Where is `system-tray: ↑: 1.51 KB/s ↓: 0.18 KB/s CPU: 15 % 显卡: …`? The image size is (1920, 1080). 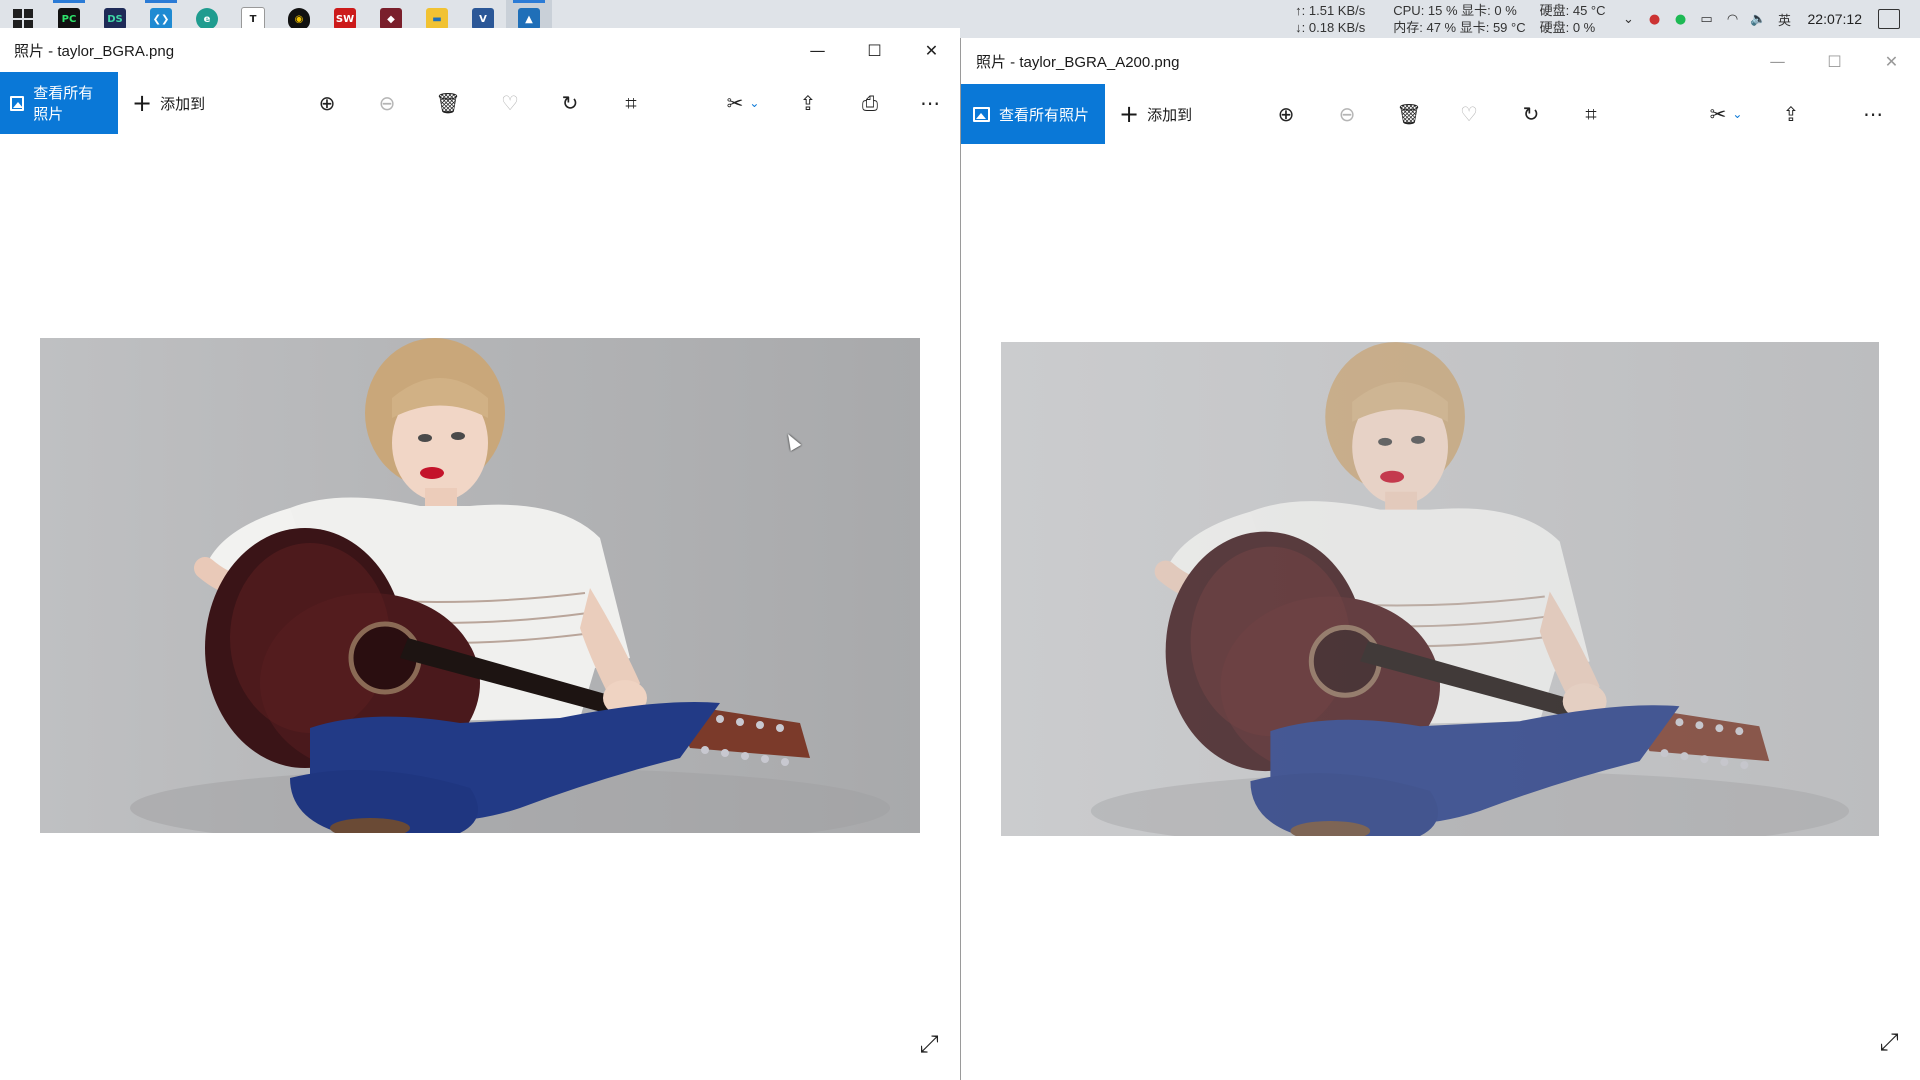
system-tray: ↑: 1.51 KB/s ↓: 0.18 KB/s CPU: 15 % 显卡: … is located at coordinates (1607, 19).